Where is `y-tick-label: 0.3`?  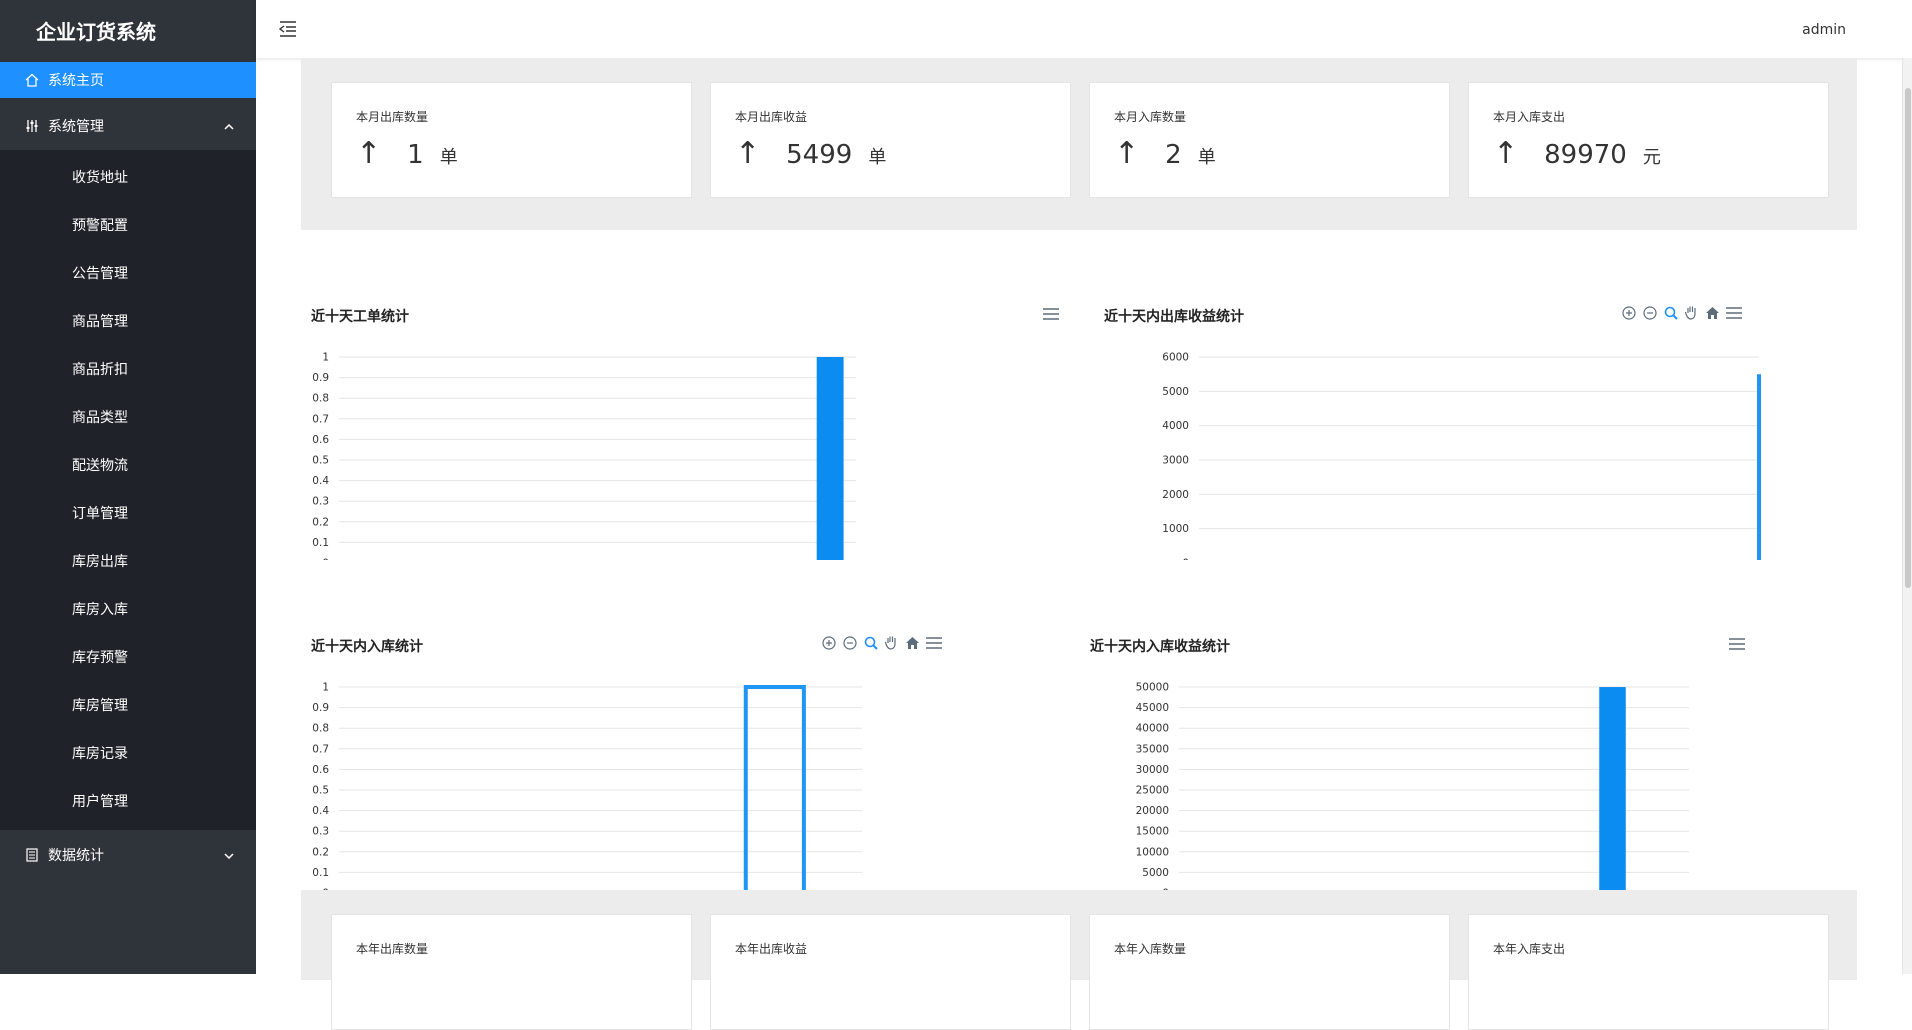 y-tick-label: 0.3 is located at coordinates (320, 832).